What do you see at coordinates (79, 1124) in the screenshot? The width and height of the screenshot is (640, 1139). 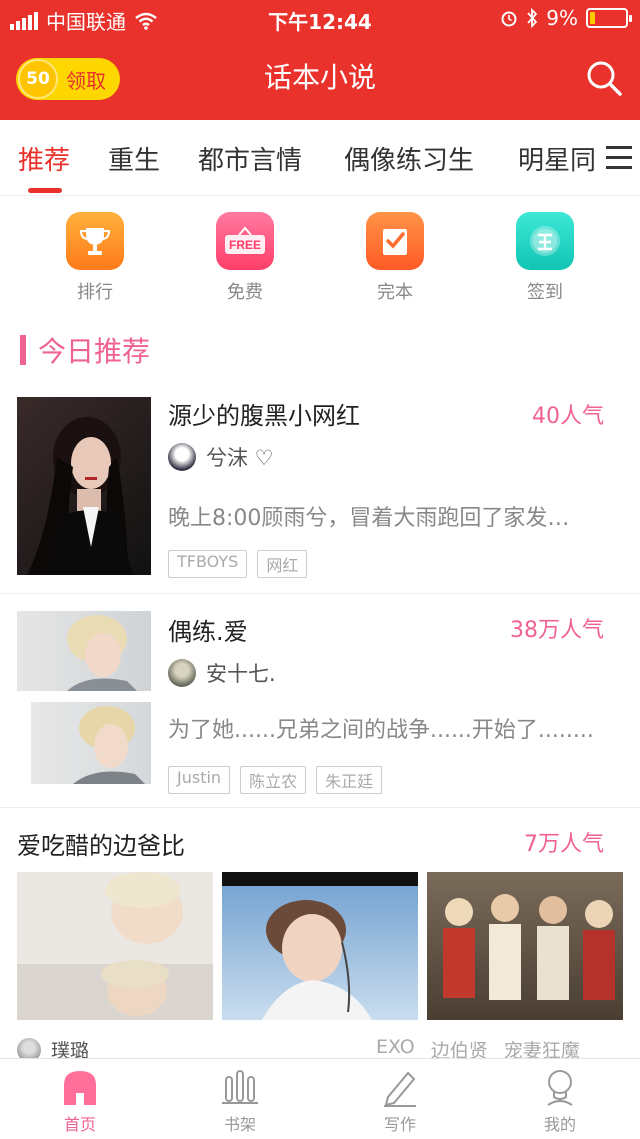 I see `tabbar-home-label: 首页` at bounding box center [79, 1124].